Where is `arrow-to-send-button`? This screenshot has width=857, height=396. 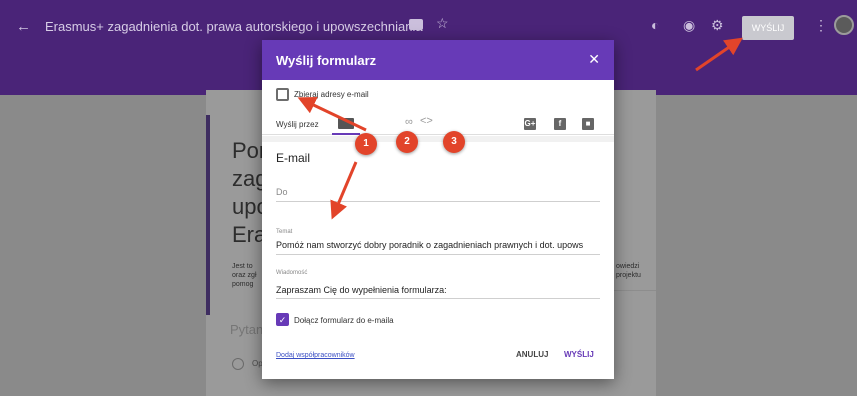 arrow-to-send-button is located at coordinates (719, 54).